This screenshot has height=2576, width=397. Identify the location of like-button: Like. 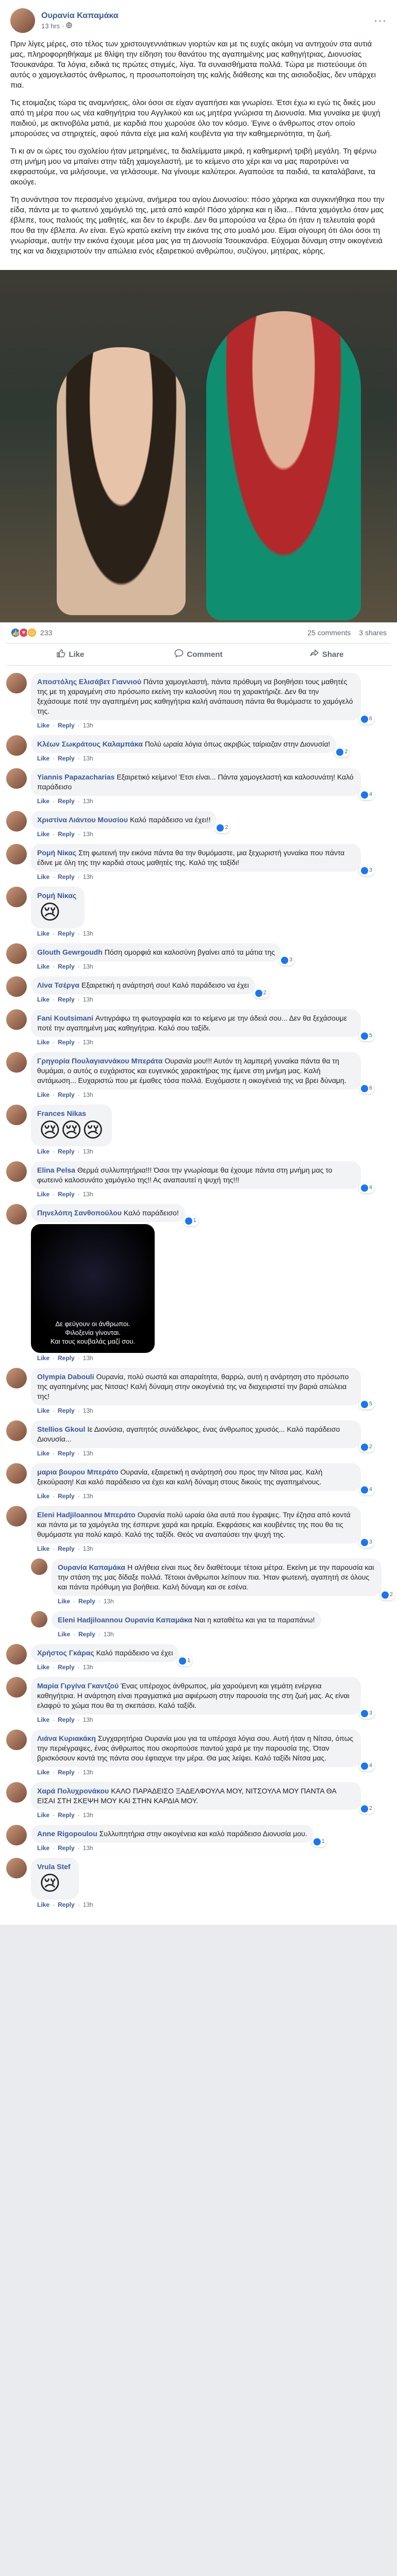
(71, 654).